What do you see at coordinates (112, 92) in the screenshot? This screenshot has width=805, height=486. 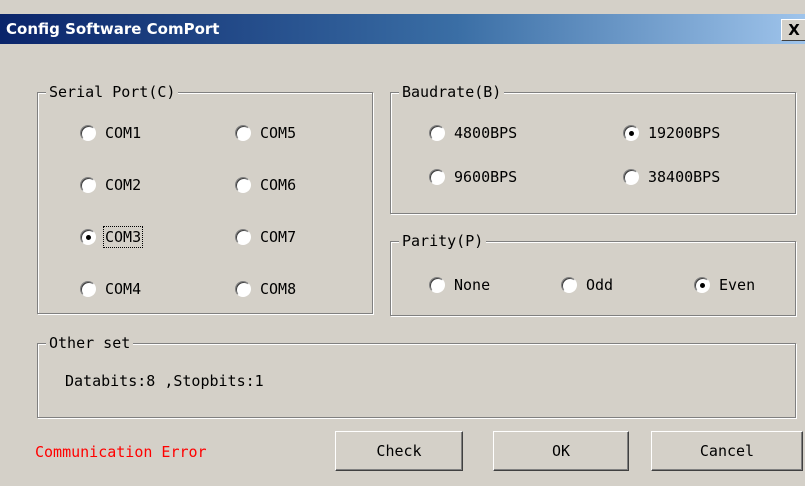 I see `serial-port-group-label: Serial Port(C)` at bounding box center [112, 92].